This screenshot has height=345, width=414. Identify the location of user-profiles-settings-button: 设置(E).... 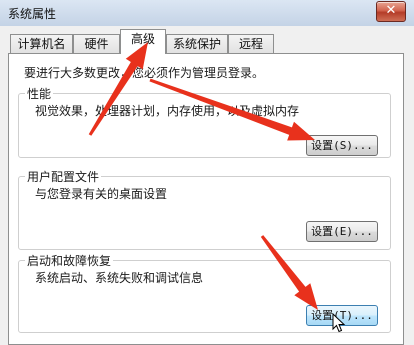
(342, 231).